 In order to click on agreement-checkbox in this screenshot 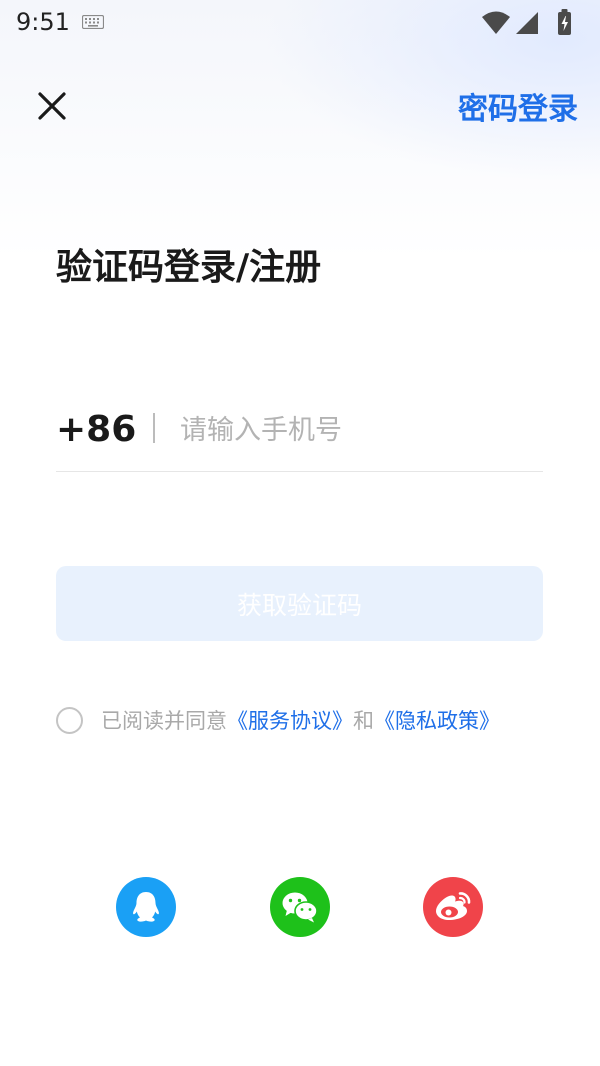, I will do `click(69, 720)`.